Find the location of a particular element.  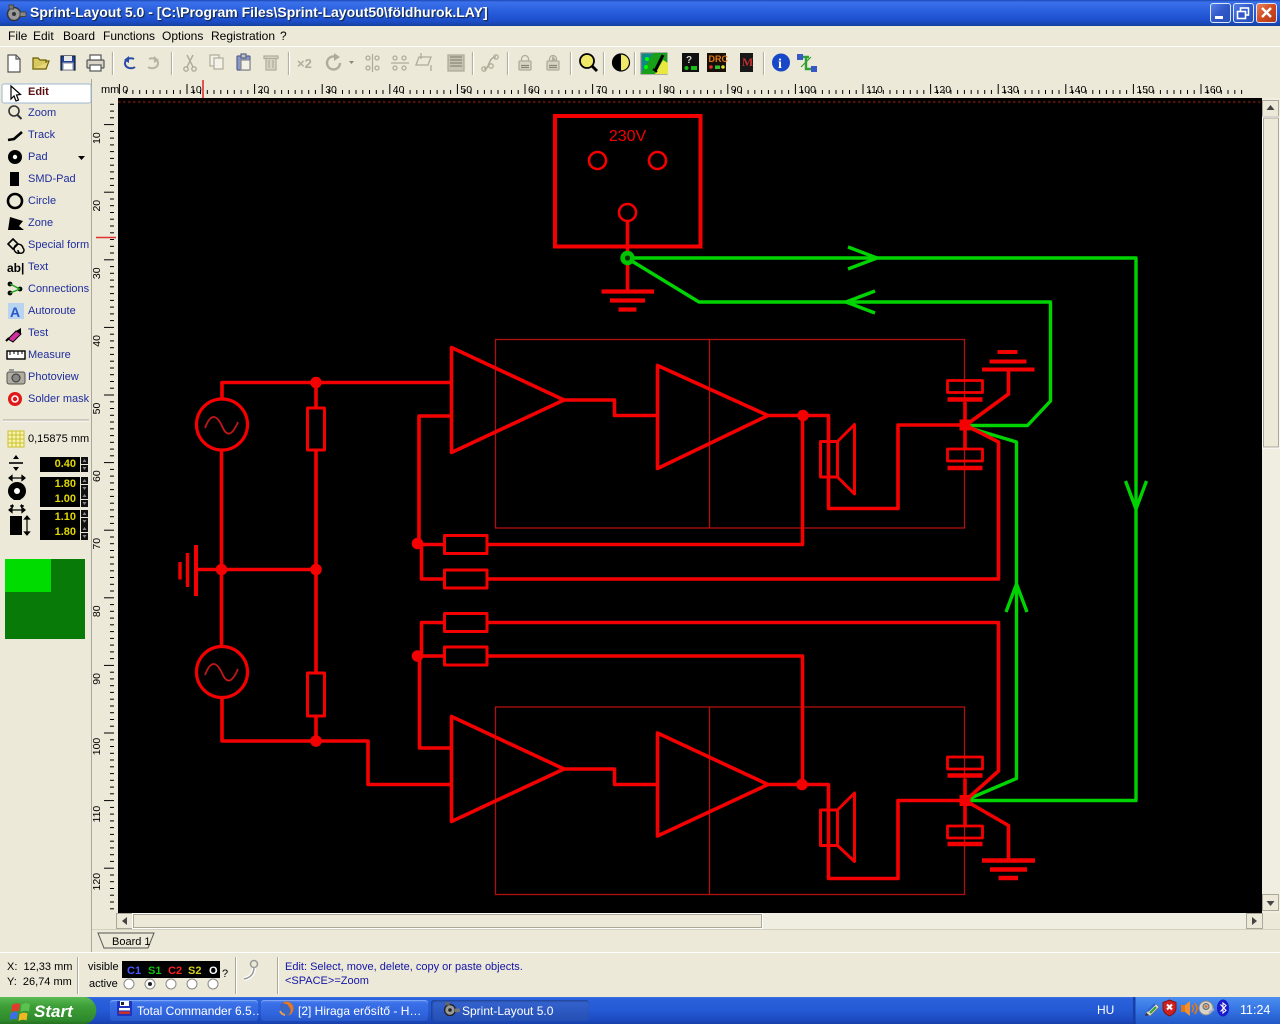

svg-text: i is located at coordinates (780, 64).